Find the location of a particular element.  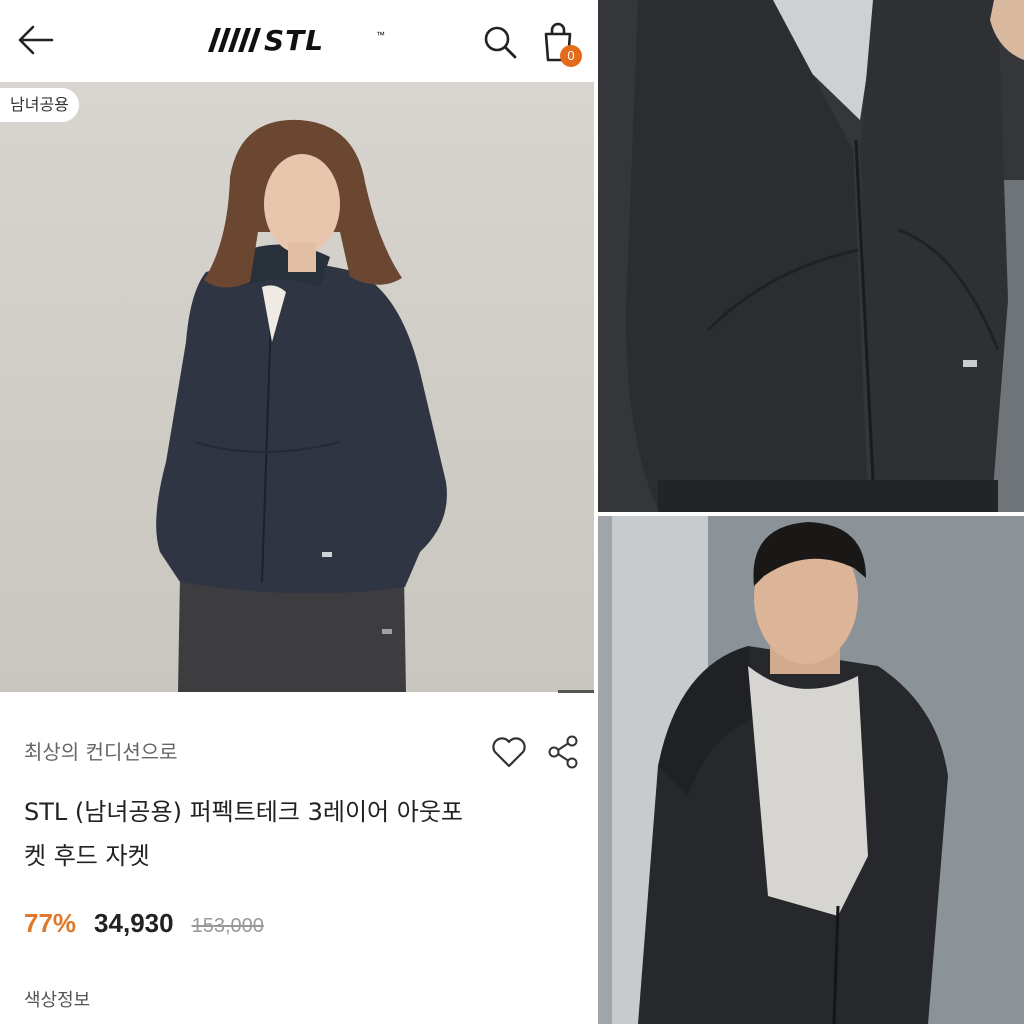

color-info-label: 색상정보 is located at coordinates (57, 999).